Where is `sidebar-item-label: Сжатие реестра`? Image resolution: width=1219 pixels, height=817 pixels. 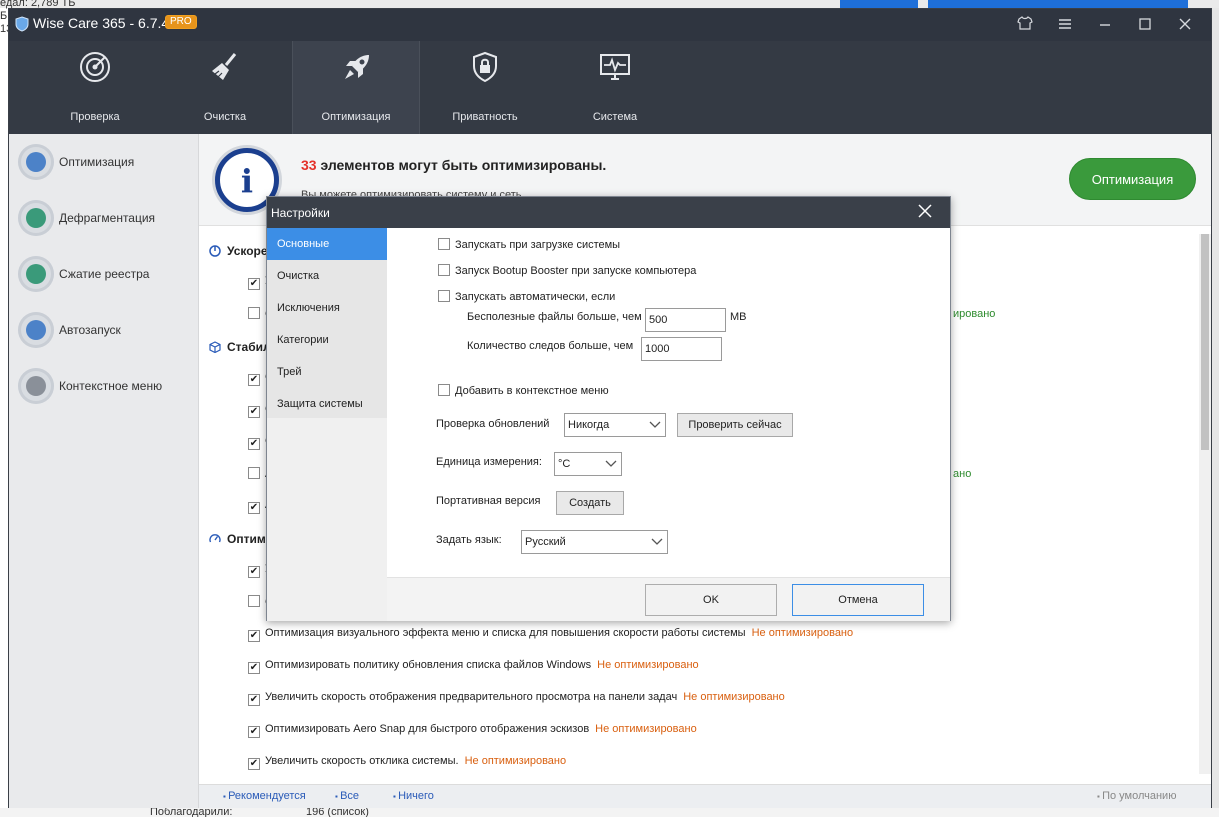
sidebar-item-label: Сжатие реестра is located at coordinates (104, 274).